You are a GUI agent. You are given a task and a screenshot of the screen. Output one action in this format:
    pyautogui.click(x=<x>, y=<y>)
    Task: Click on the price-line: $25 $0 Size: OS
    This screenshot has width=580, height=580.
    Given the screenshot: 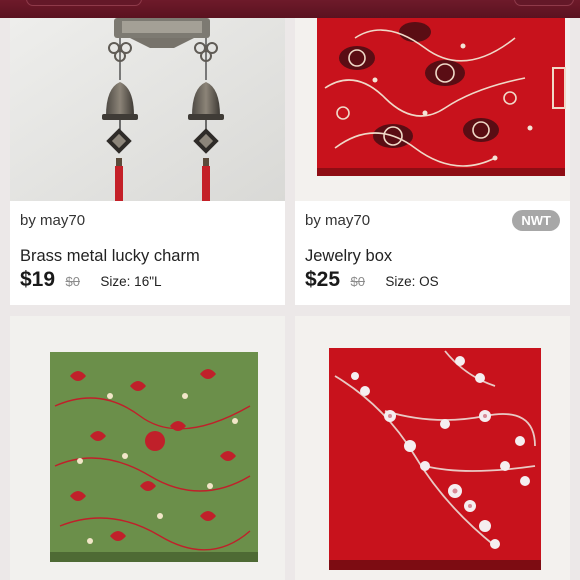 What is the action you would take?
    pyautogui.click(x=372, y=280)
    